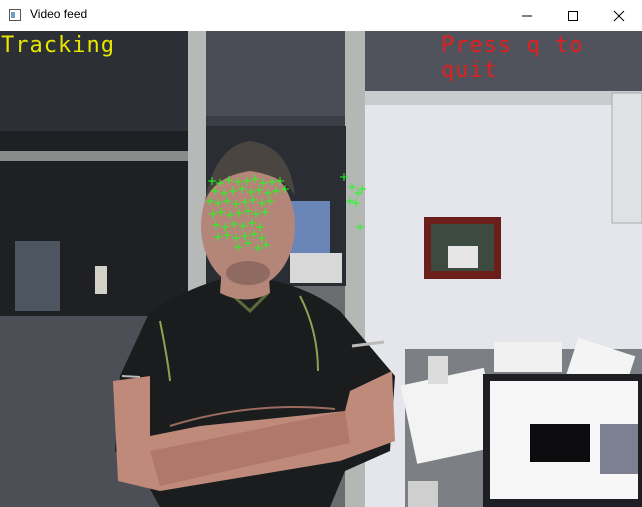 Image resolution: width=642 pixels, height=507 pixels. I want to click on minimize-button, so click(527, 15).